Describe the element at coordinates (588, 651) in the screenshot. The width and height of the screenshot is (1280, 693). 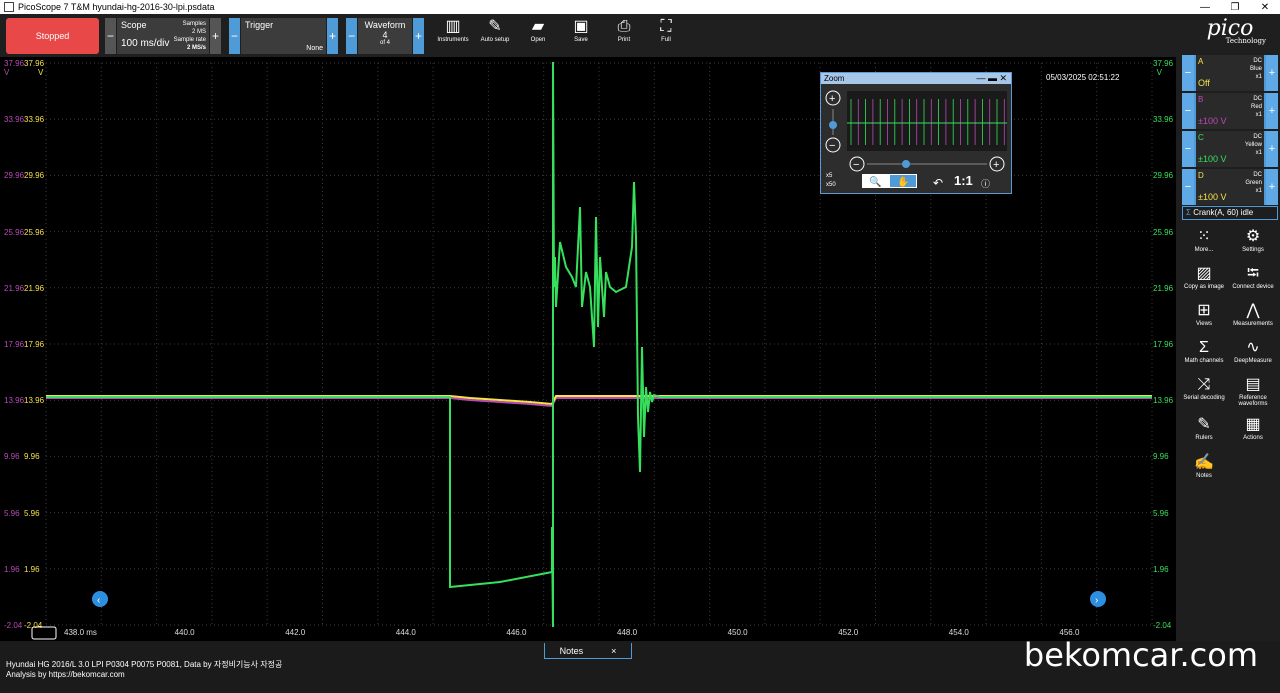
I see `notes-tab: Notes ×` at that location.